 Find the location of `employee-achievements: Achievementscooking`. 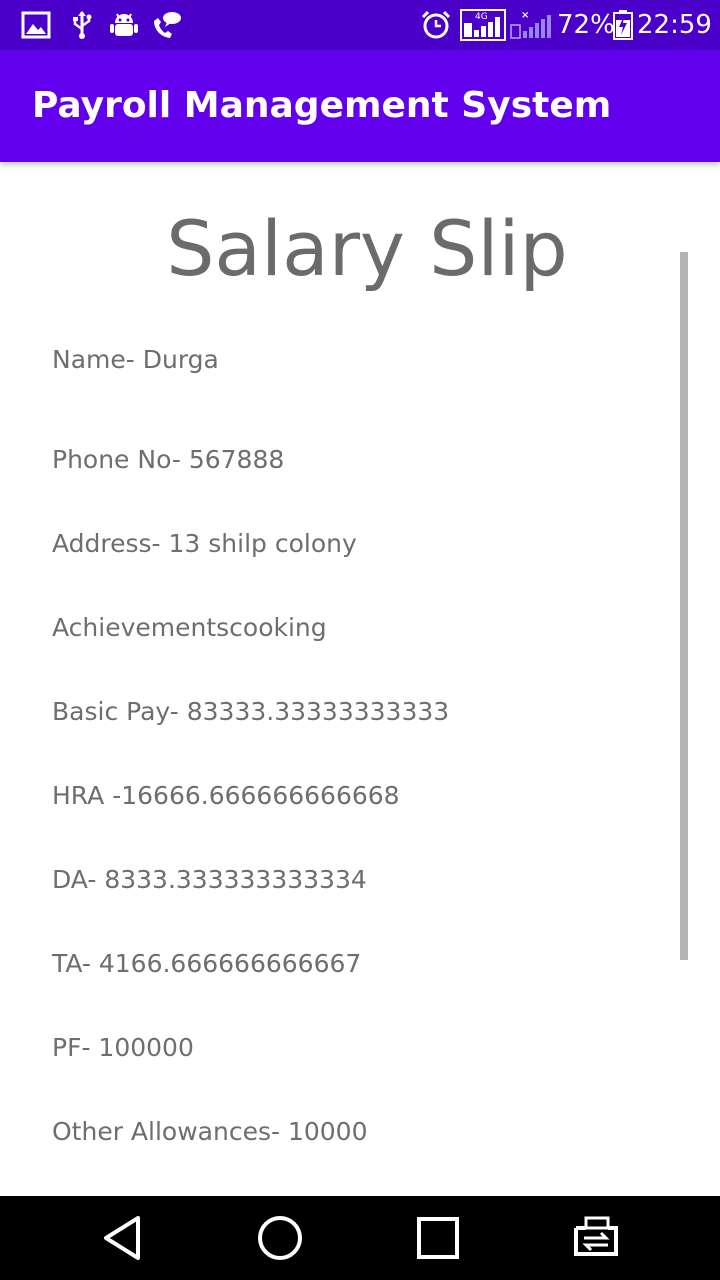

employee-achievements: Achievementscooking is located at coordinates (189, 627).